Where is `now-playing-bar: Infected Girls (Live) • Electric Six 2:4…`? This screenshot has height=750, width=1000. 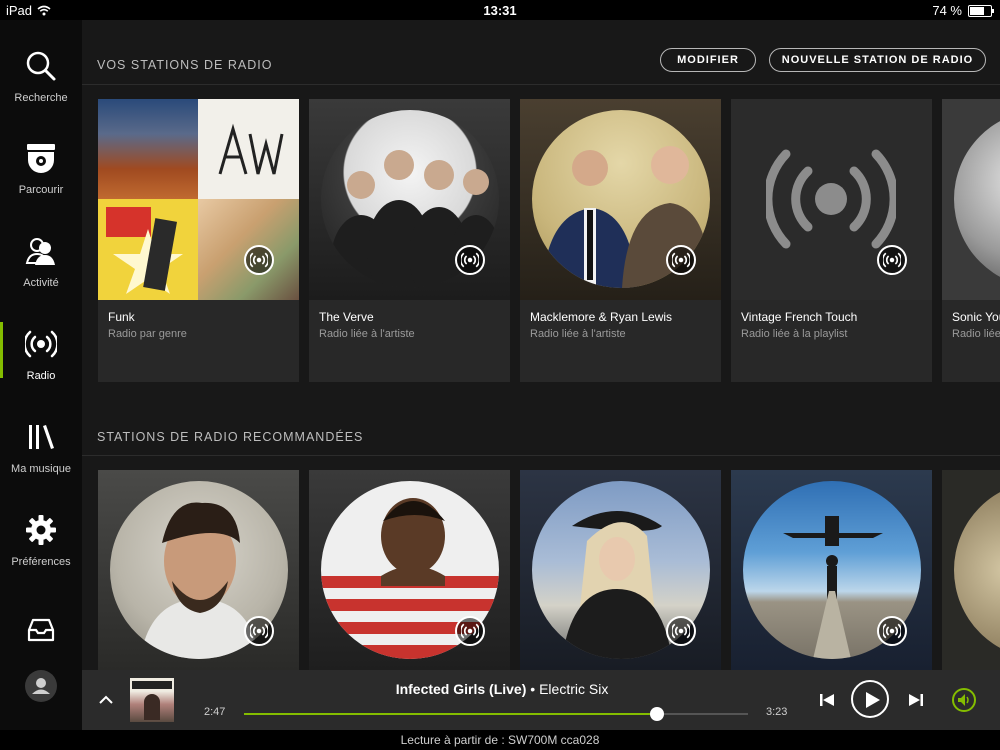
now-playing-bar: Infected Girls (Live) • Electric Six 2:4… is located at coordinates (541, 700).